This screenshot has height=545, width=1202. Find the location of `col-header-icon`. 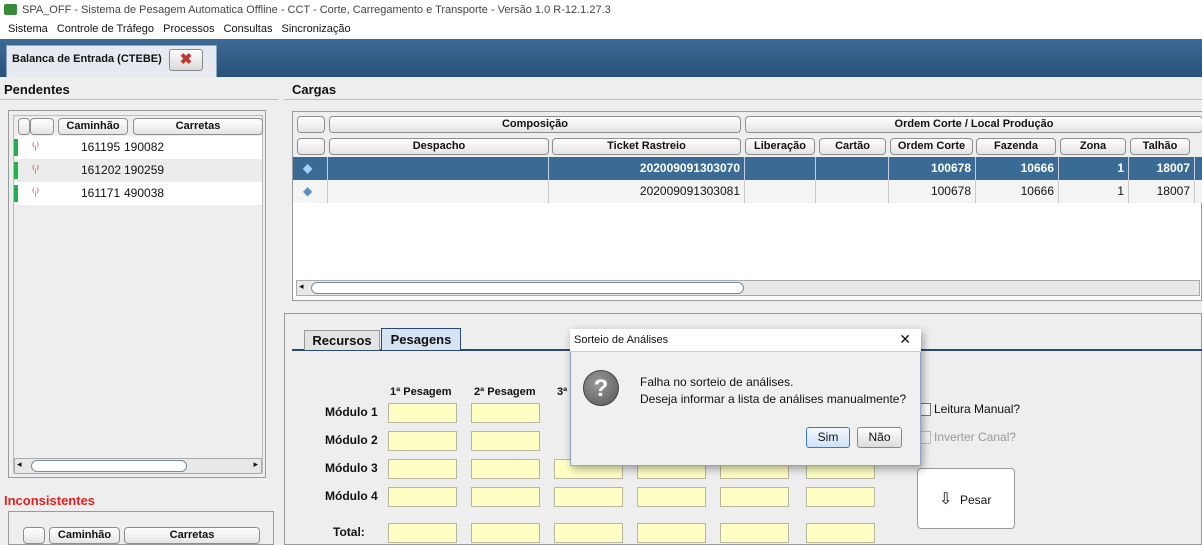

col-header-icon is located at coordinates (42, 126).